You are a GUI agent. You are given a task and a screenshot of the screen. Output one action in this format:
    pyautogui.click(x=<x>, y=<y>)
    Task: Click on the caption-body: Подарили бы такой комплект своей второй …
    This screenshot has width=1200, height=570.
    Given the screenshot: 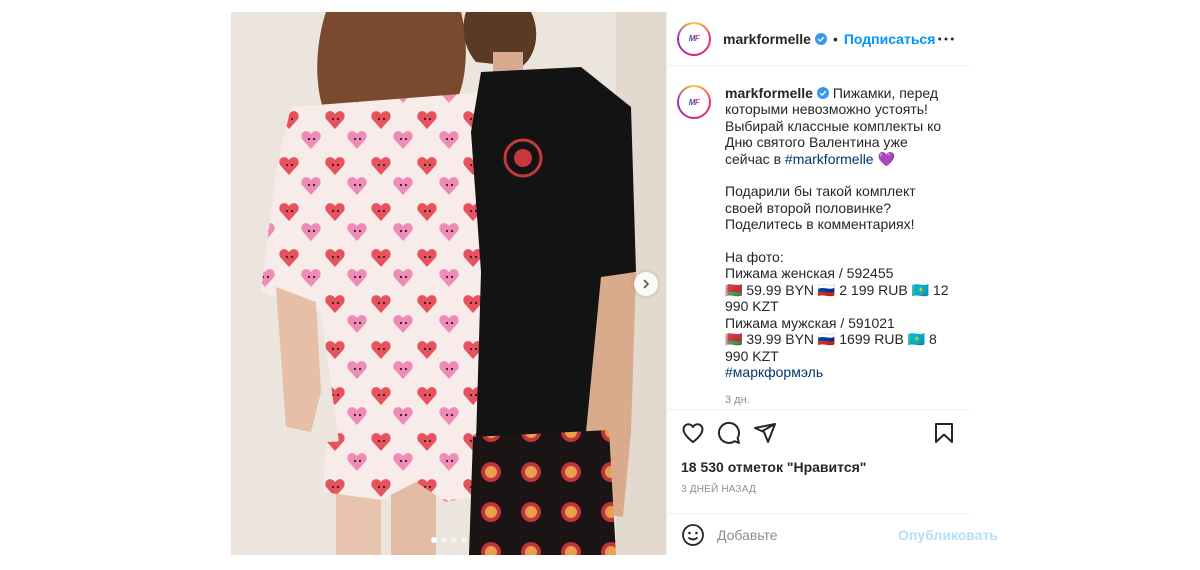 What is the action you would take?
    pyautogui.click(x=837, y=273)
    